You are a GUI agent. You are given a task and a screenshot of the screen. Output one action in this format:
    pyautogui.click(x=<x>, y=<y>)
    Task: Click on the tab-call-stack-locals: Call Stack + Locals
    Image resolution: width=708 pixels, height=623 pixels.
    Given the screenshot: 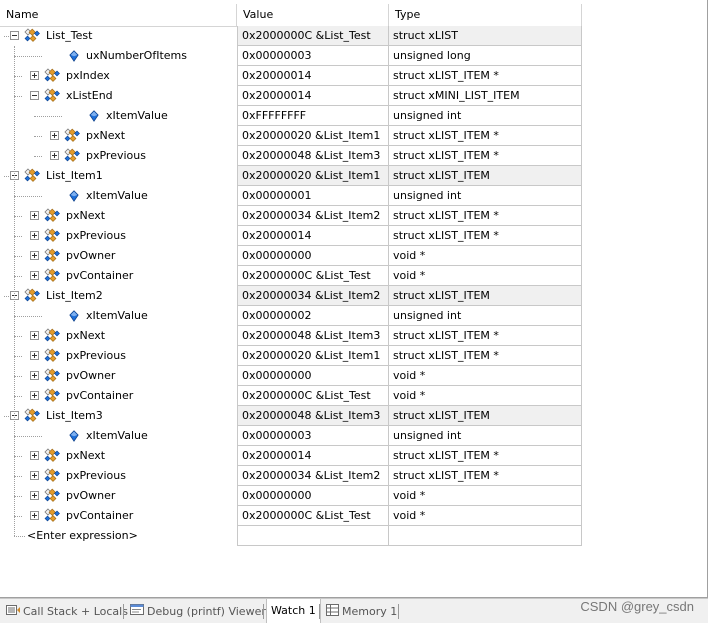 What is the action you would take?
    pyautogui.click(x=67, y=611)
    